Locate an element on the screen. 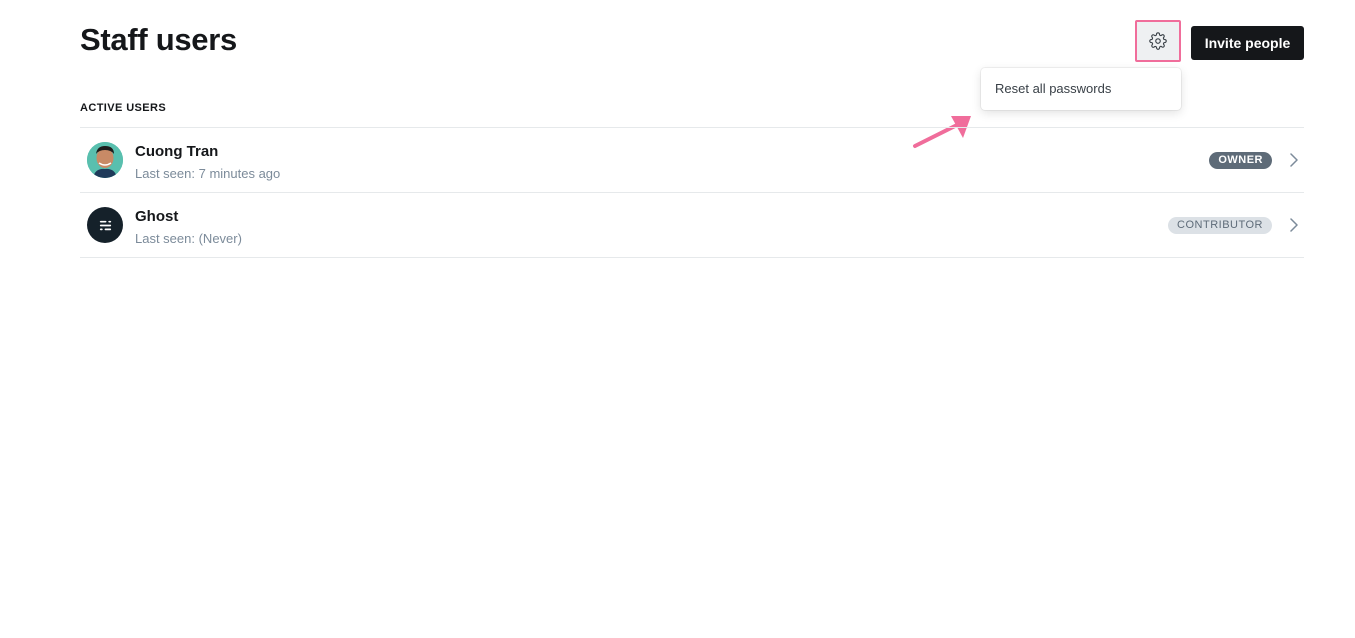 The image size is (1355, 638). role-badge: OWNER is located at coordinates (1240, 160).